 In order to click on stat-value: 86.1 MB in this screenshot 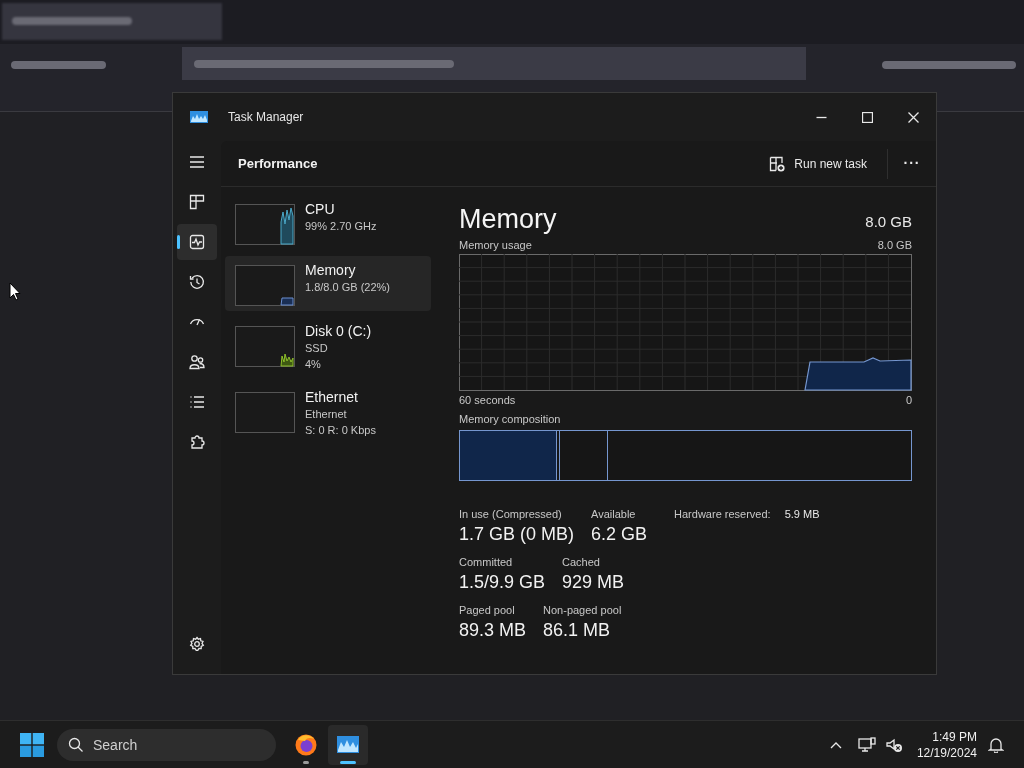, I will do `click(577, 630)`.